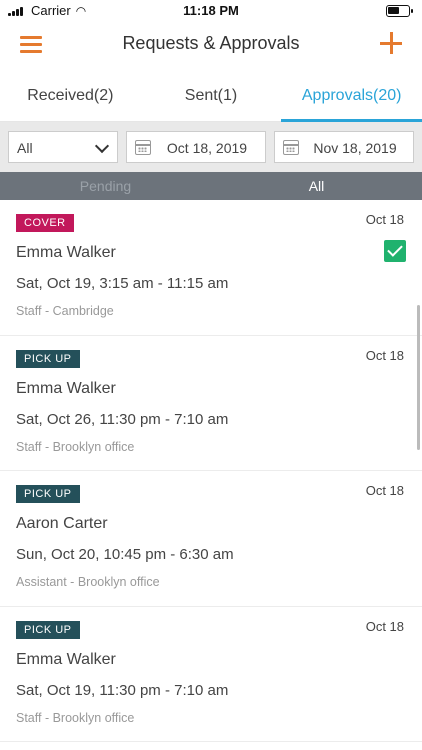 The image size is (422, 750). I want to click on shift-time: Sat, Oct 19, 3:15 am - 11:15 am, so click(122, 283).